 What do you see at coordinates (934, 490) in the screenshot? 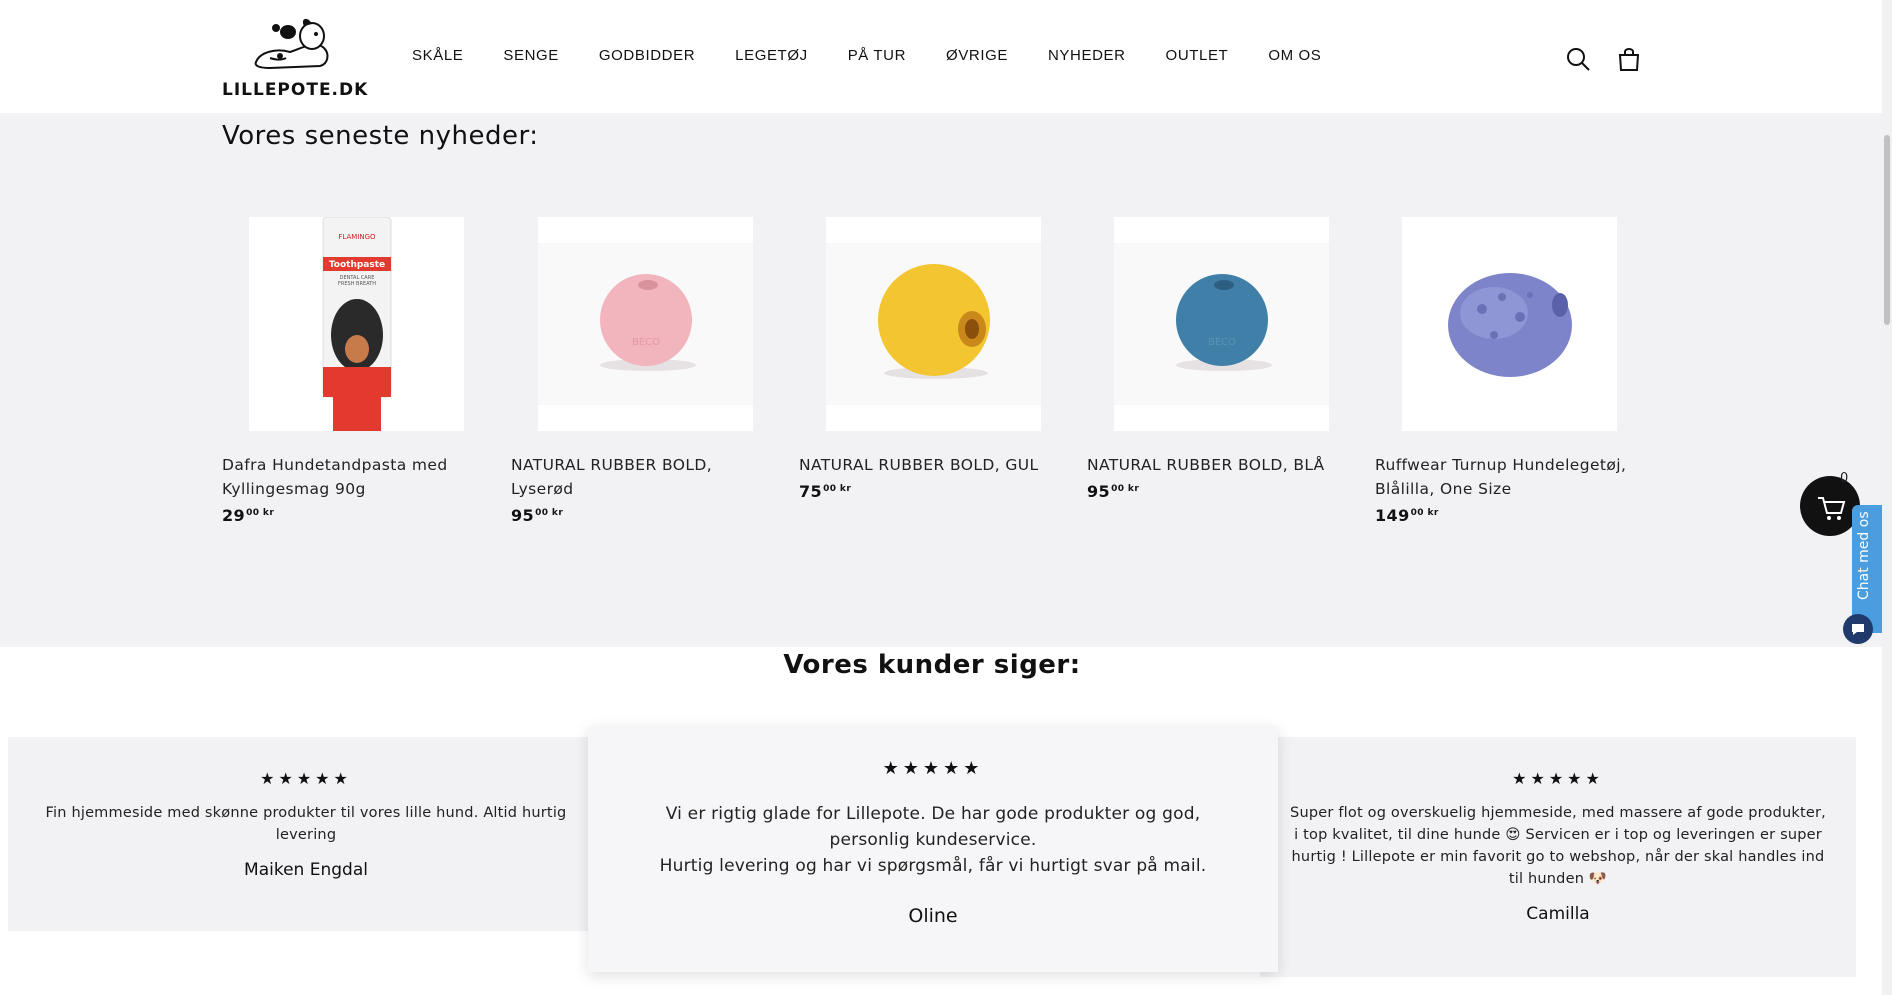
I see `product-price: 7500 kr` at bounding box center [934, 490].